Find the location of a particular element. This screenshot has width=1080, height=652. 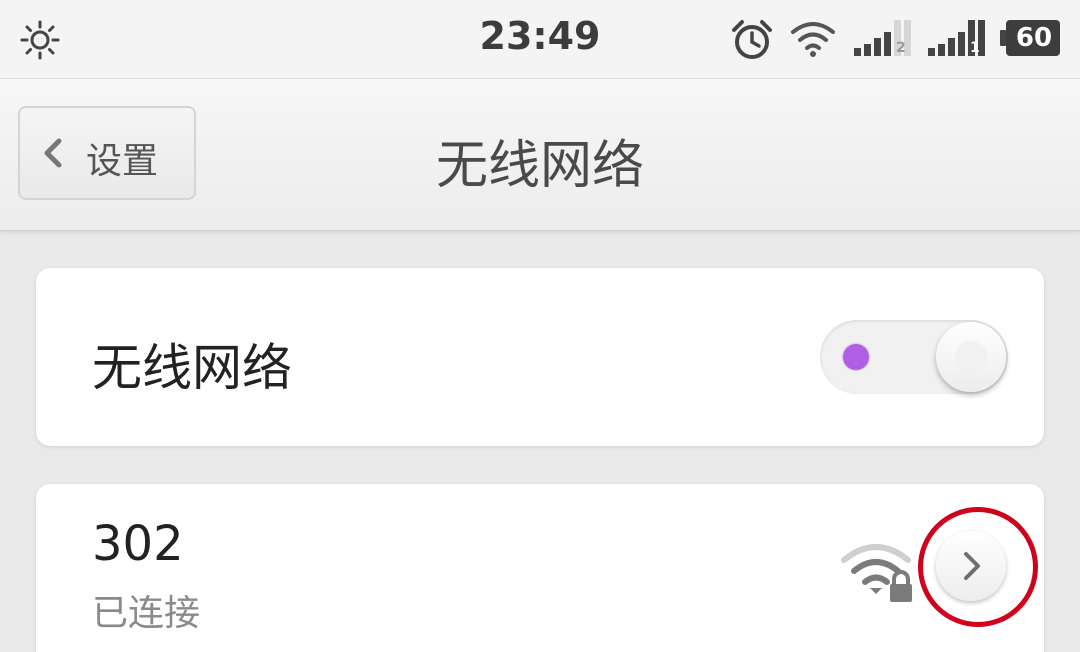

wifi-toggle-switch is located at coordinates (914, 357).